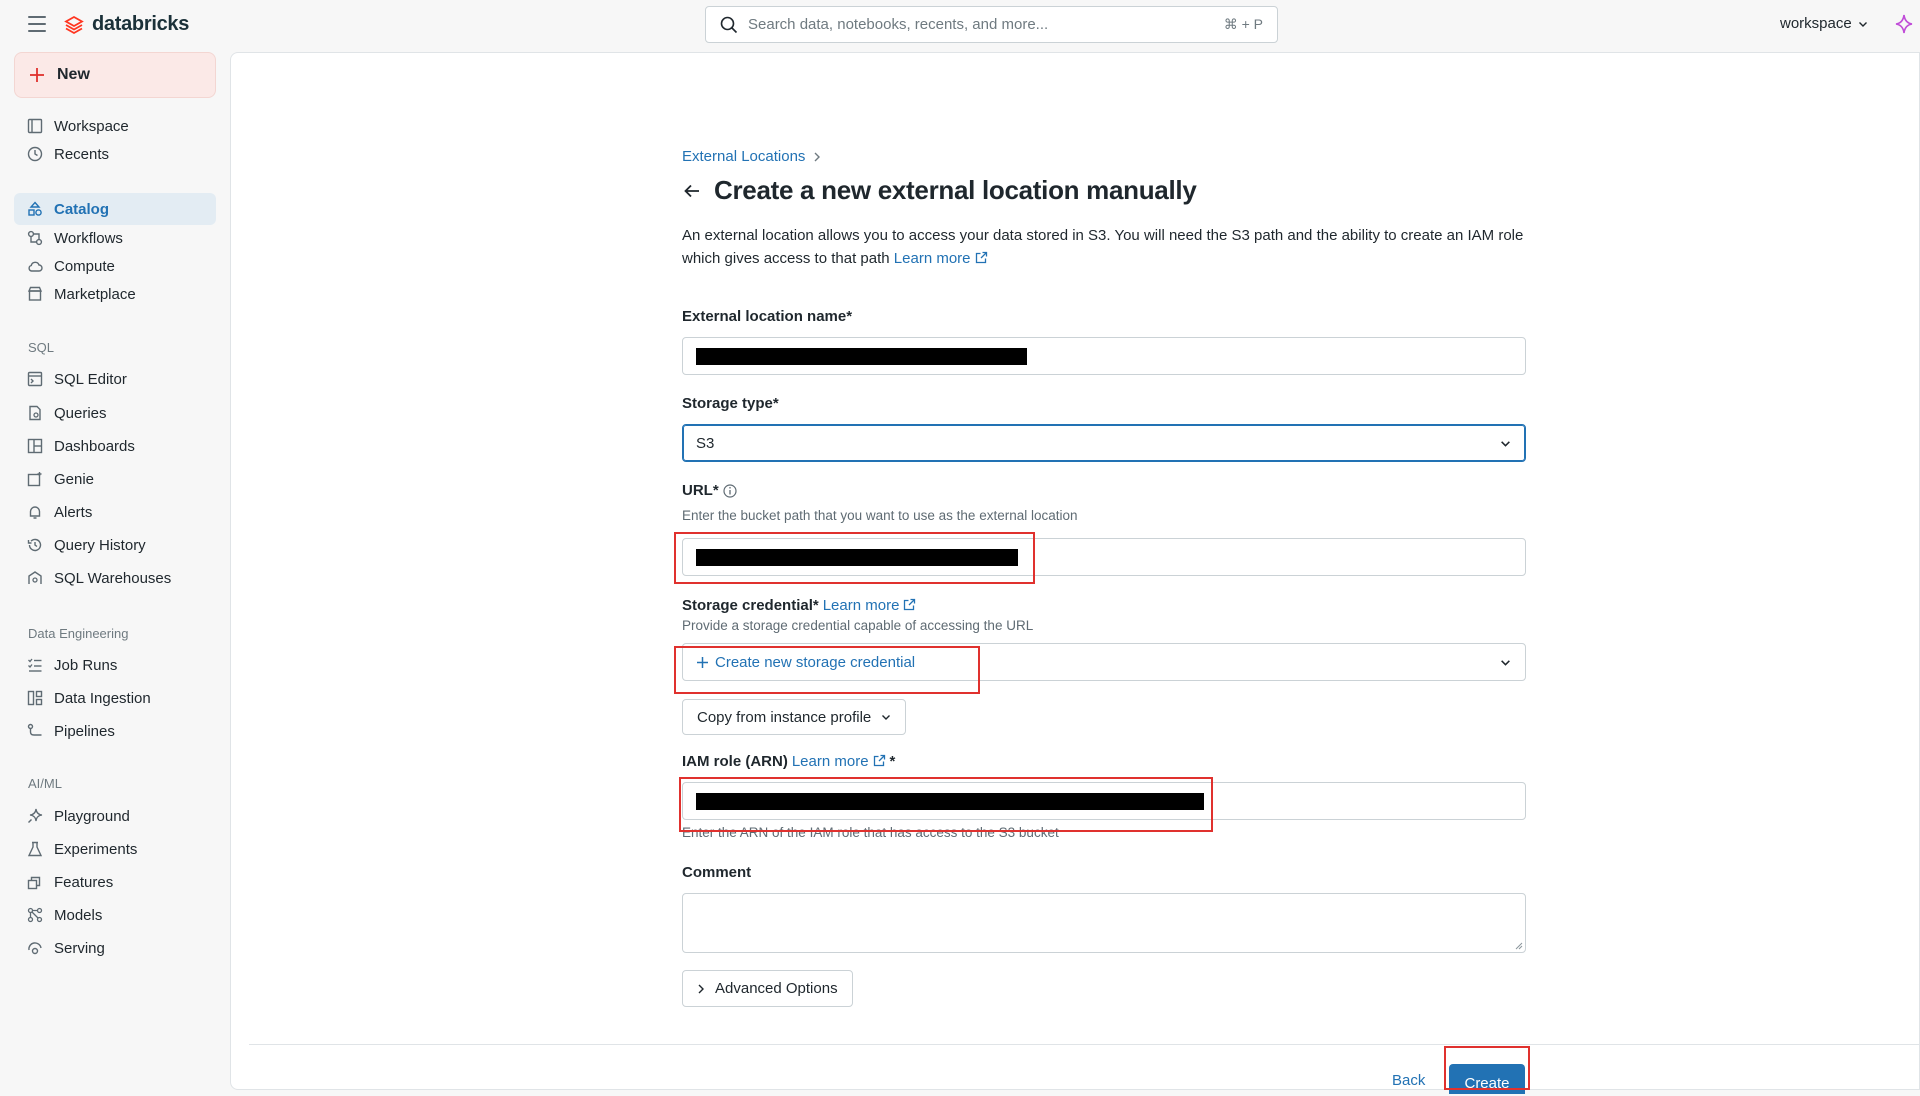 The width and height of the screenshot is (1920, 1096). What do you see at coordinates (45, 783) in the screenshot?
I see `ai-ml-section-title: AI/ML` at bounding box center [45, 783].